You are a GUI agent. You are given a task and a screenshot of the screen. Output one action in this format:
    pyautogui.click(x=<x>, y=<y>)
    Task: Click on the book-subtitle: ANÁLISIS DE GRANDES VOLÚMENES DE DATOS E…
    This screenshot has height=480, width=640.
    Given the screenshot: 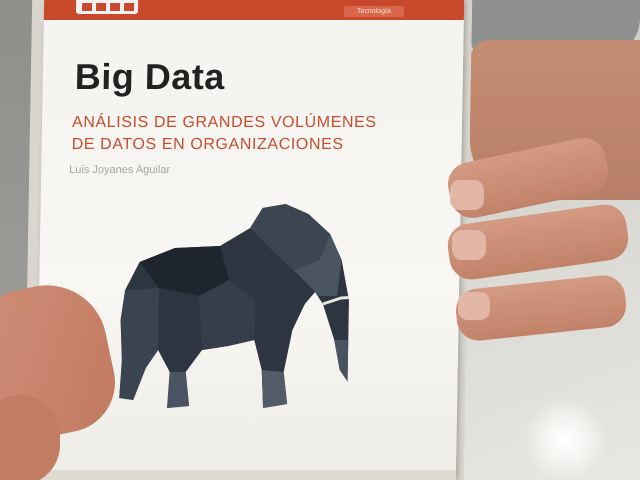 What is the action you would take?
    pyautogui.click(x=251, y=134)
    